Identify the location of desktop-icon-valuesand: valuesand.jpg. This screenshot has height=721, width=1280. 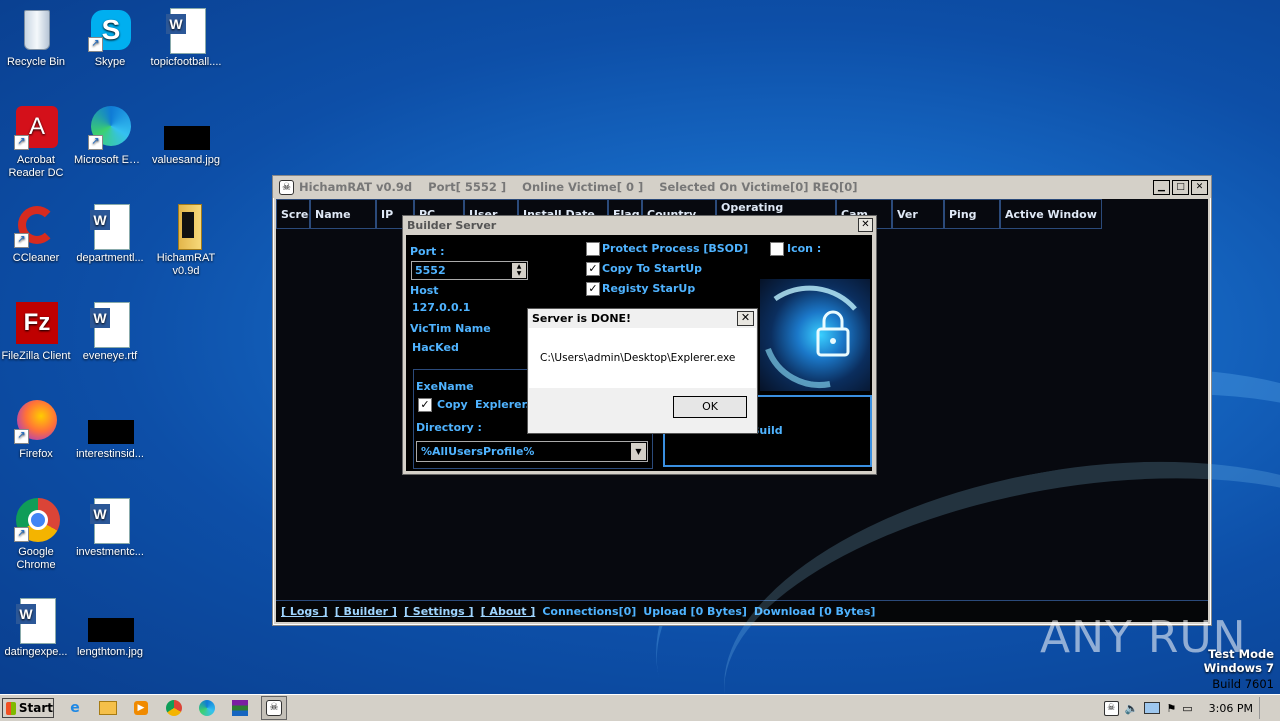
(186, 136).